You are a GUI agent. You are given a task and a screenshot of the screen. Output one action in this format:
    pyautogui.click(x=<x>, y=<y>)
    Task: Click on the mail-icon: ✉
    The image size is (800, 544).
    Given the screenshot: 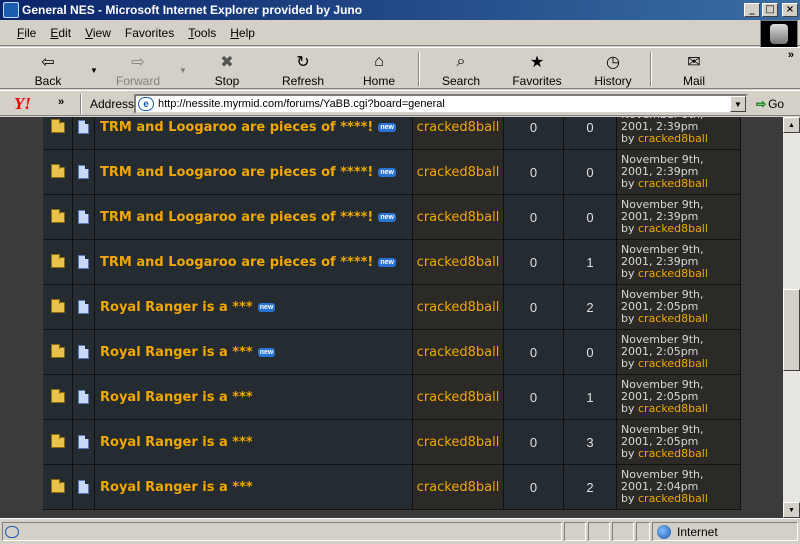 What is the action you would take?
    pyautogui.click(x=694, y=62)
    